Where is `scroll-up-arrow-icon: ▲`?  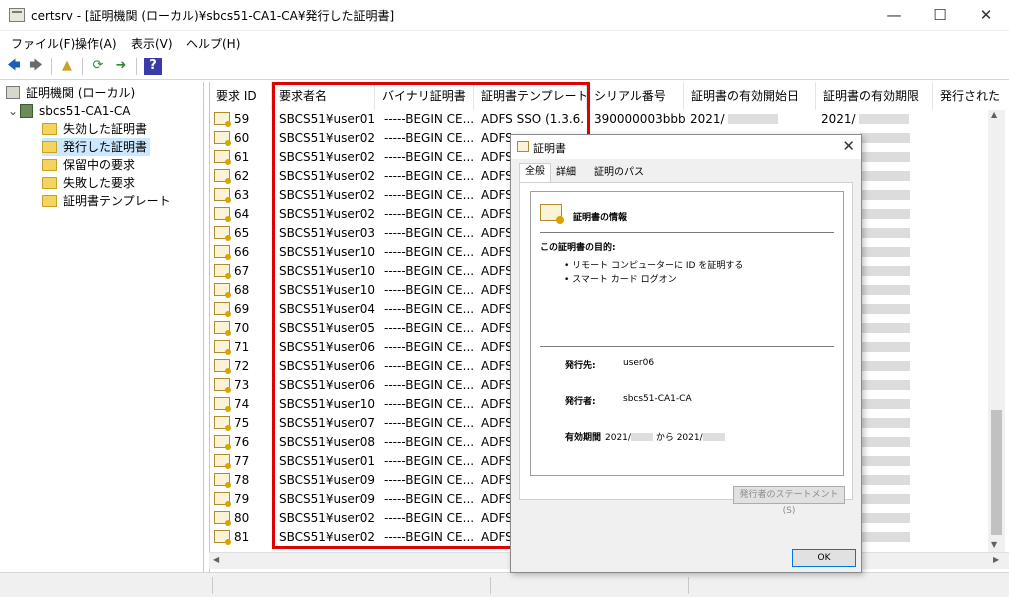
scroll-up-arrow-icon: ▲ is located at coordinates (994, 114).